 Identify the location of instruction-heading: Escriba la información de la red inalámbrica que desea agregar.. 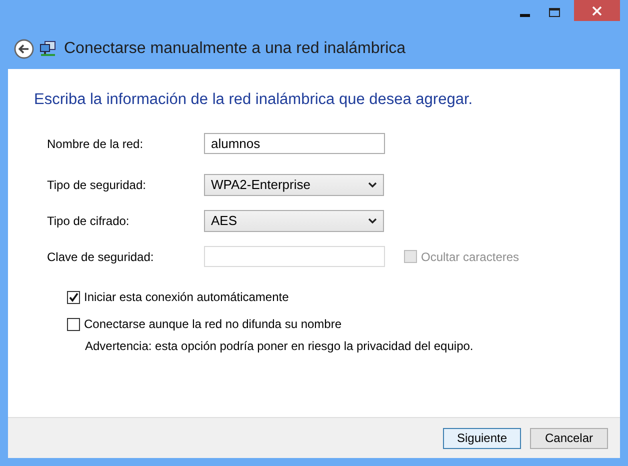
(254, 100).